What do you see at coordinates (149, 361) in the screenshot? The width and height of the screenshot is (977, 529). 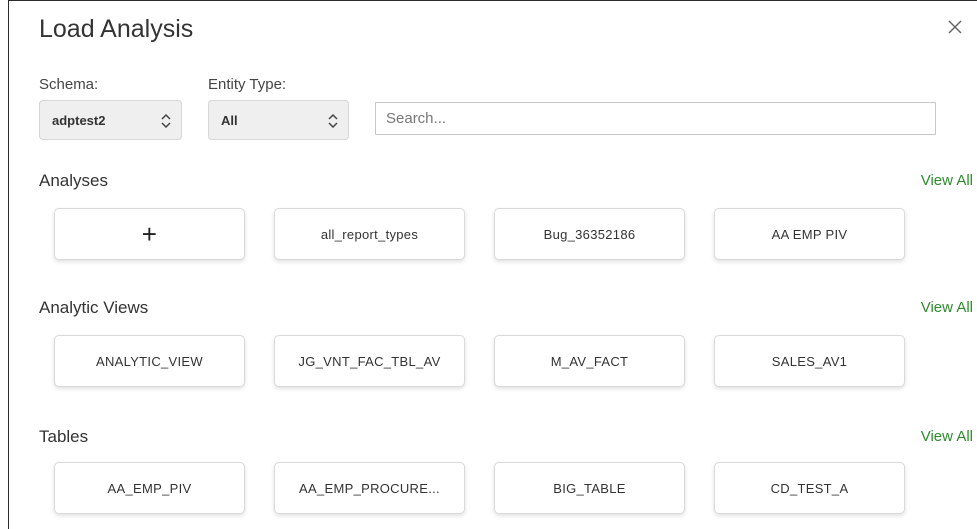 I see `analytic-view-card: ANALYTIC_VIEW` at bounding box center [149, 361].